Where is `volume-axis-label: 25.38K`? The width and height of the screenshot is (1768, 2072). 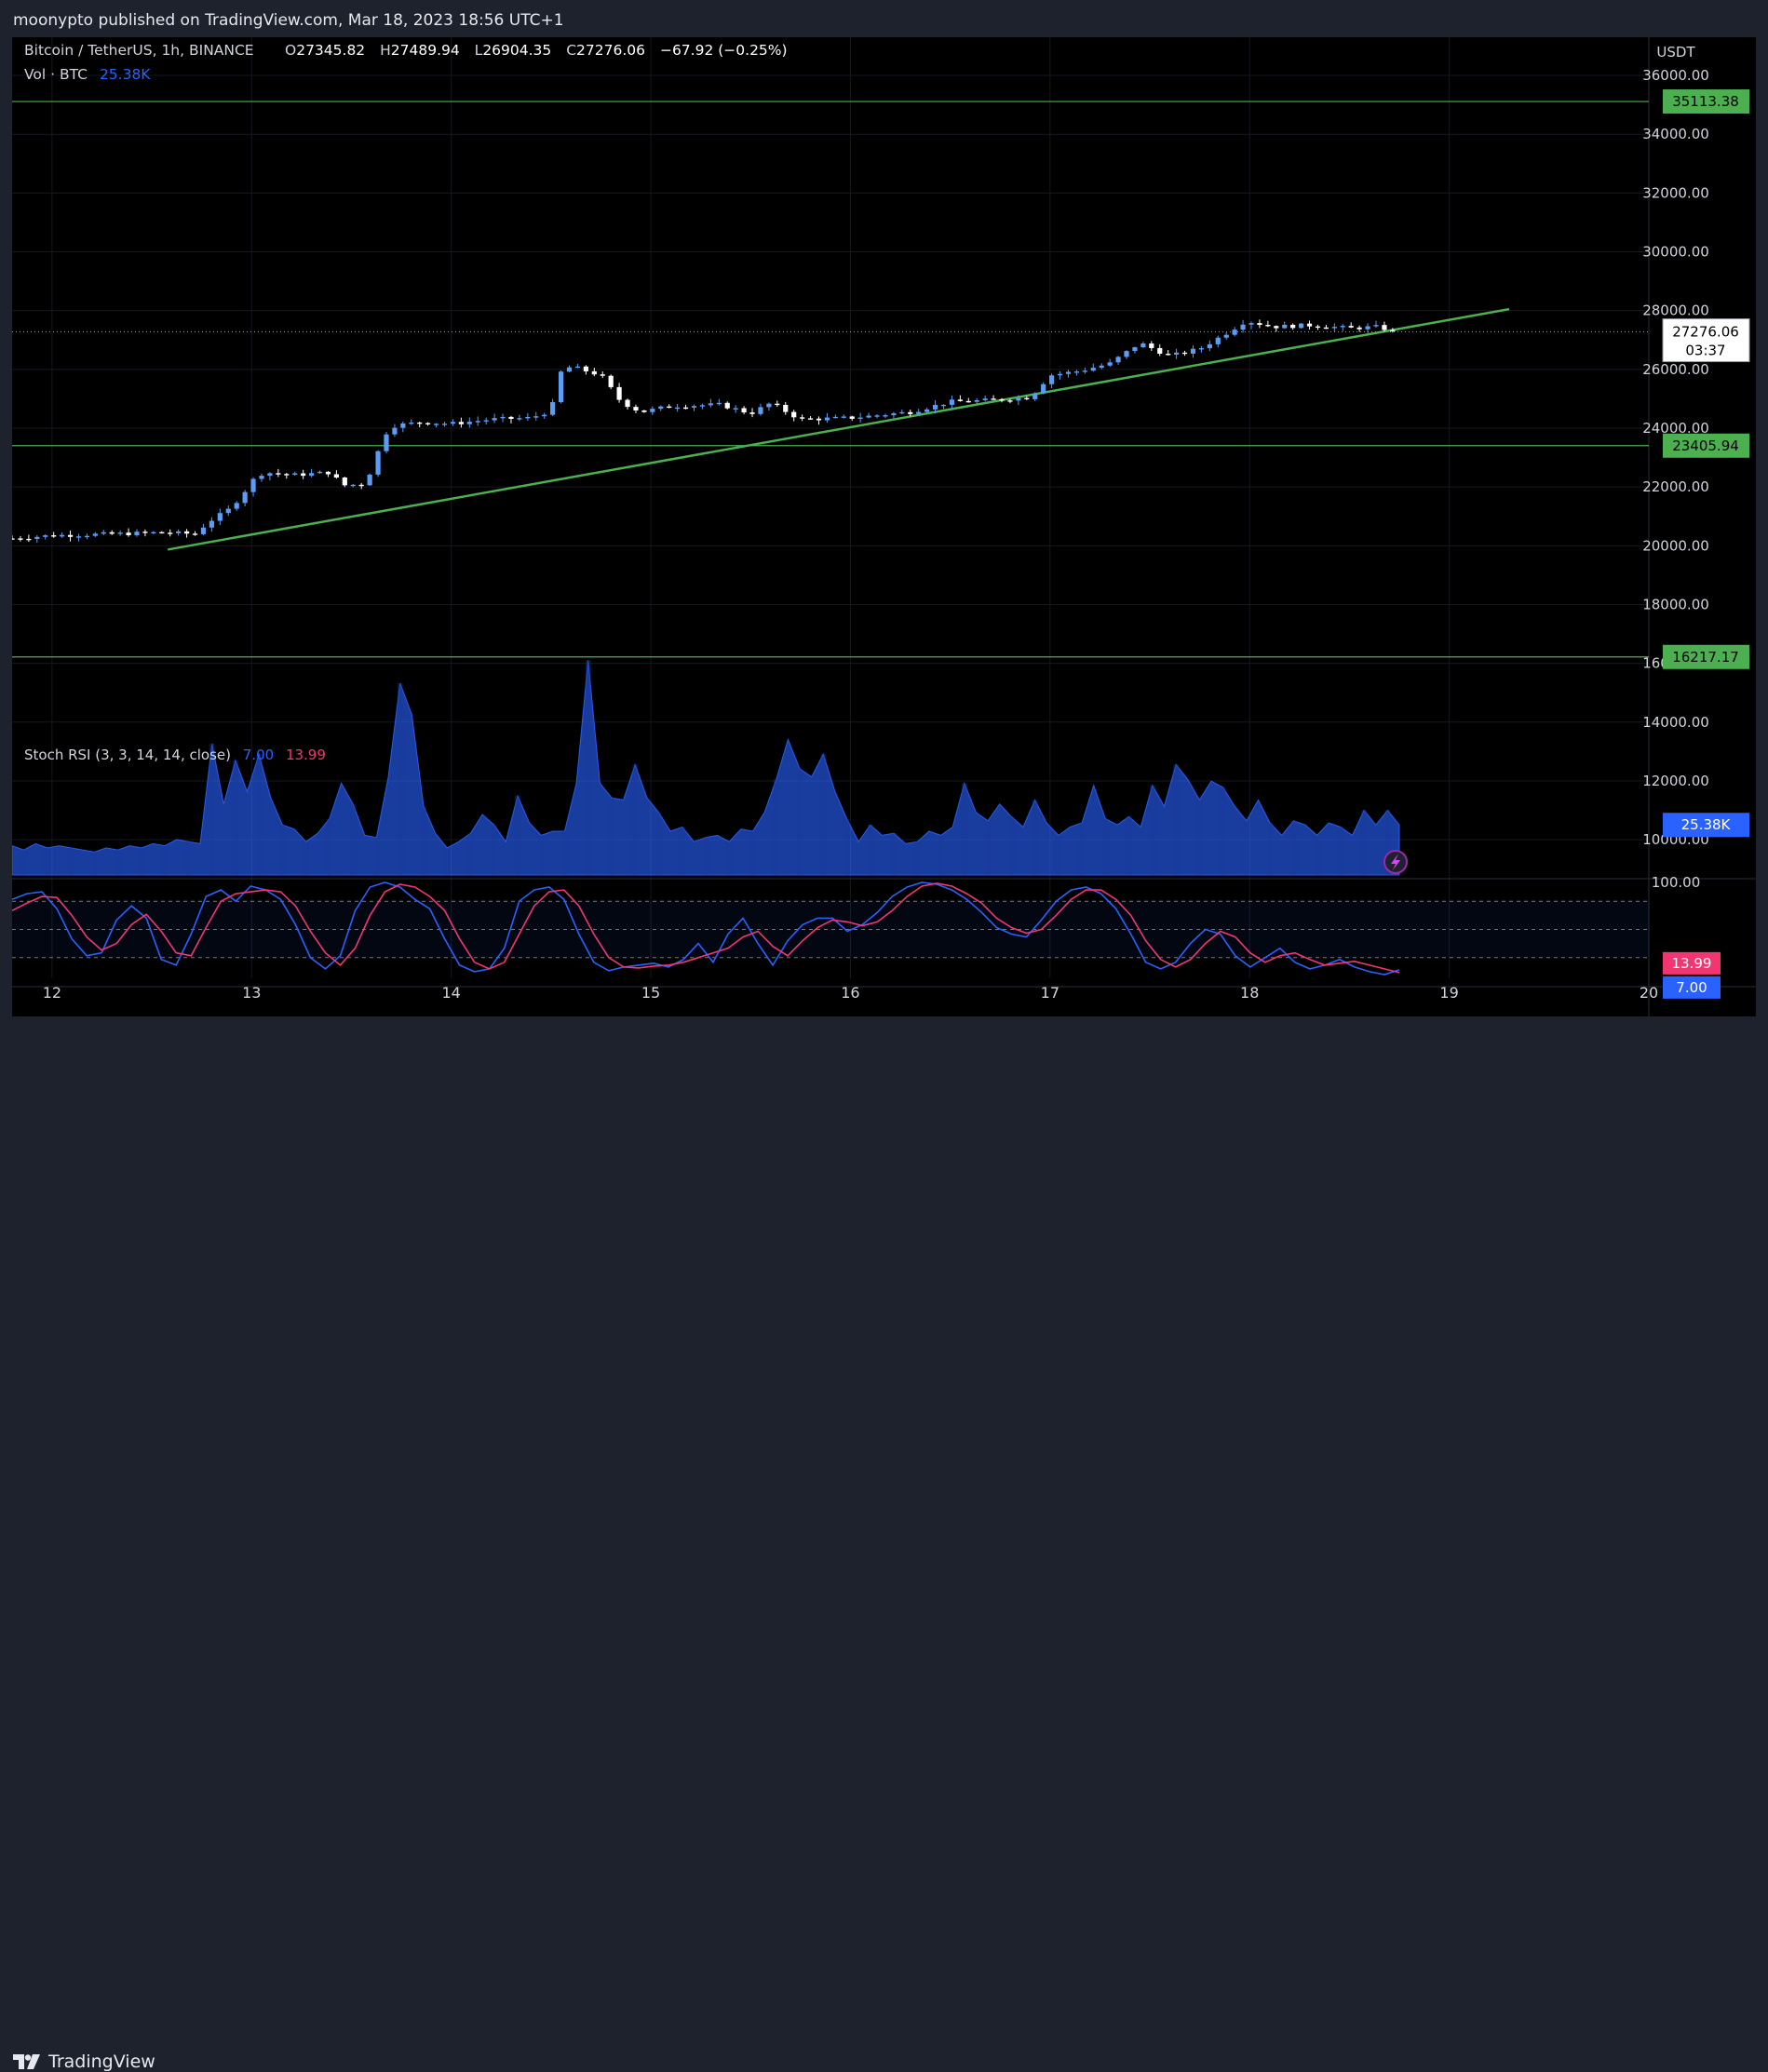 volume-axis-label: 25.38K is located at coordinates (1706, 824).